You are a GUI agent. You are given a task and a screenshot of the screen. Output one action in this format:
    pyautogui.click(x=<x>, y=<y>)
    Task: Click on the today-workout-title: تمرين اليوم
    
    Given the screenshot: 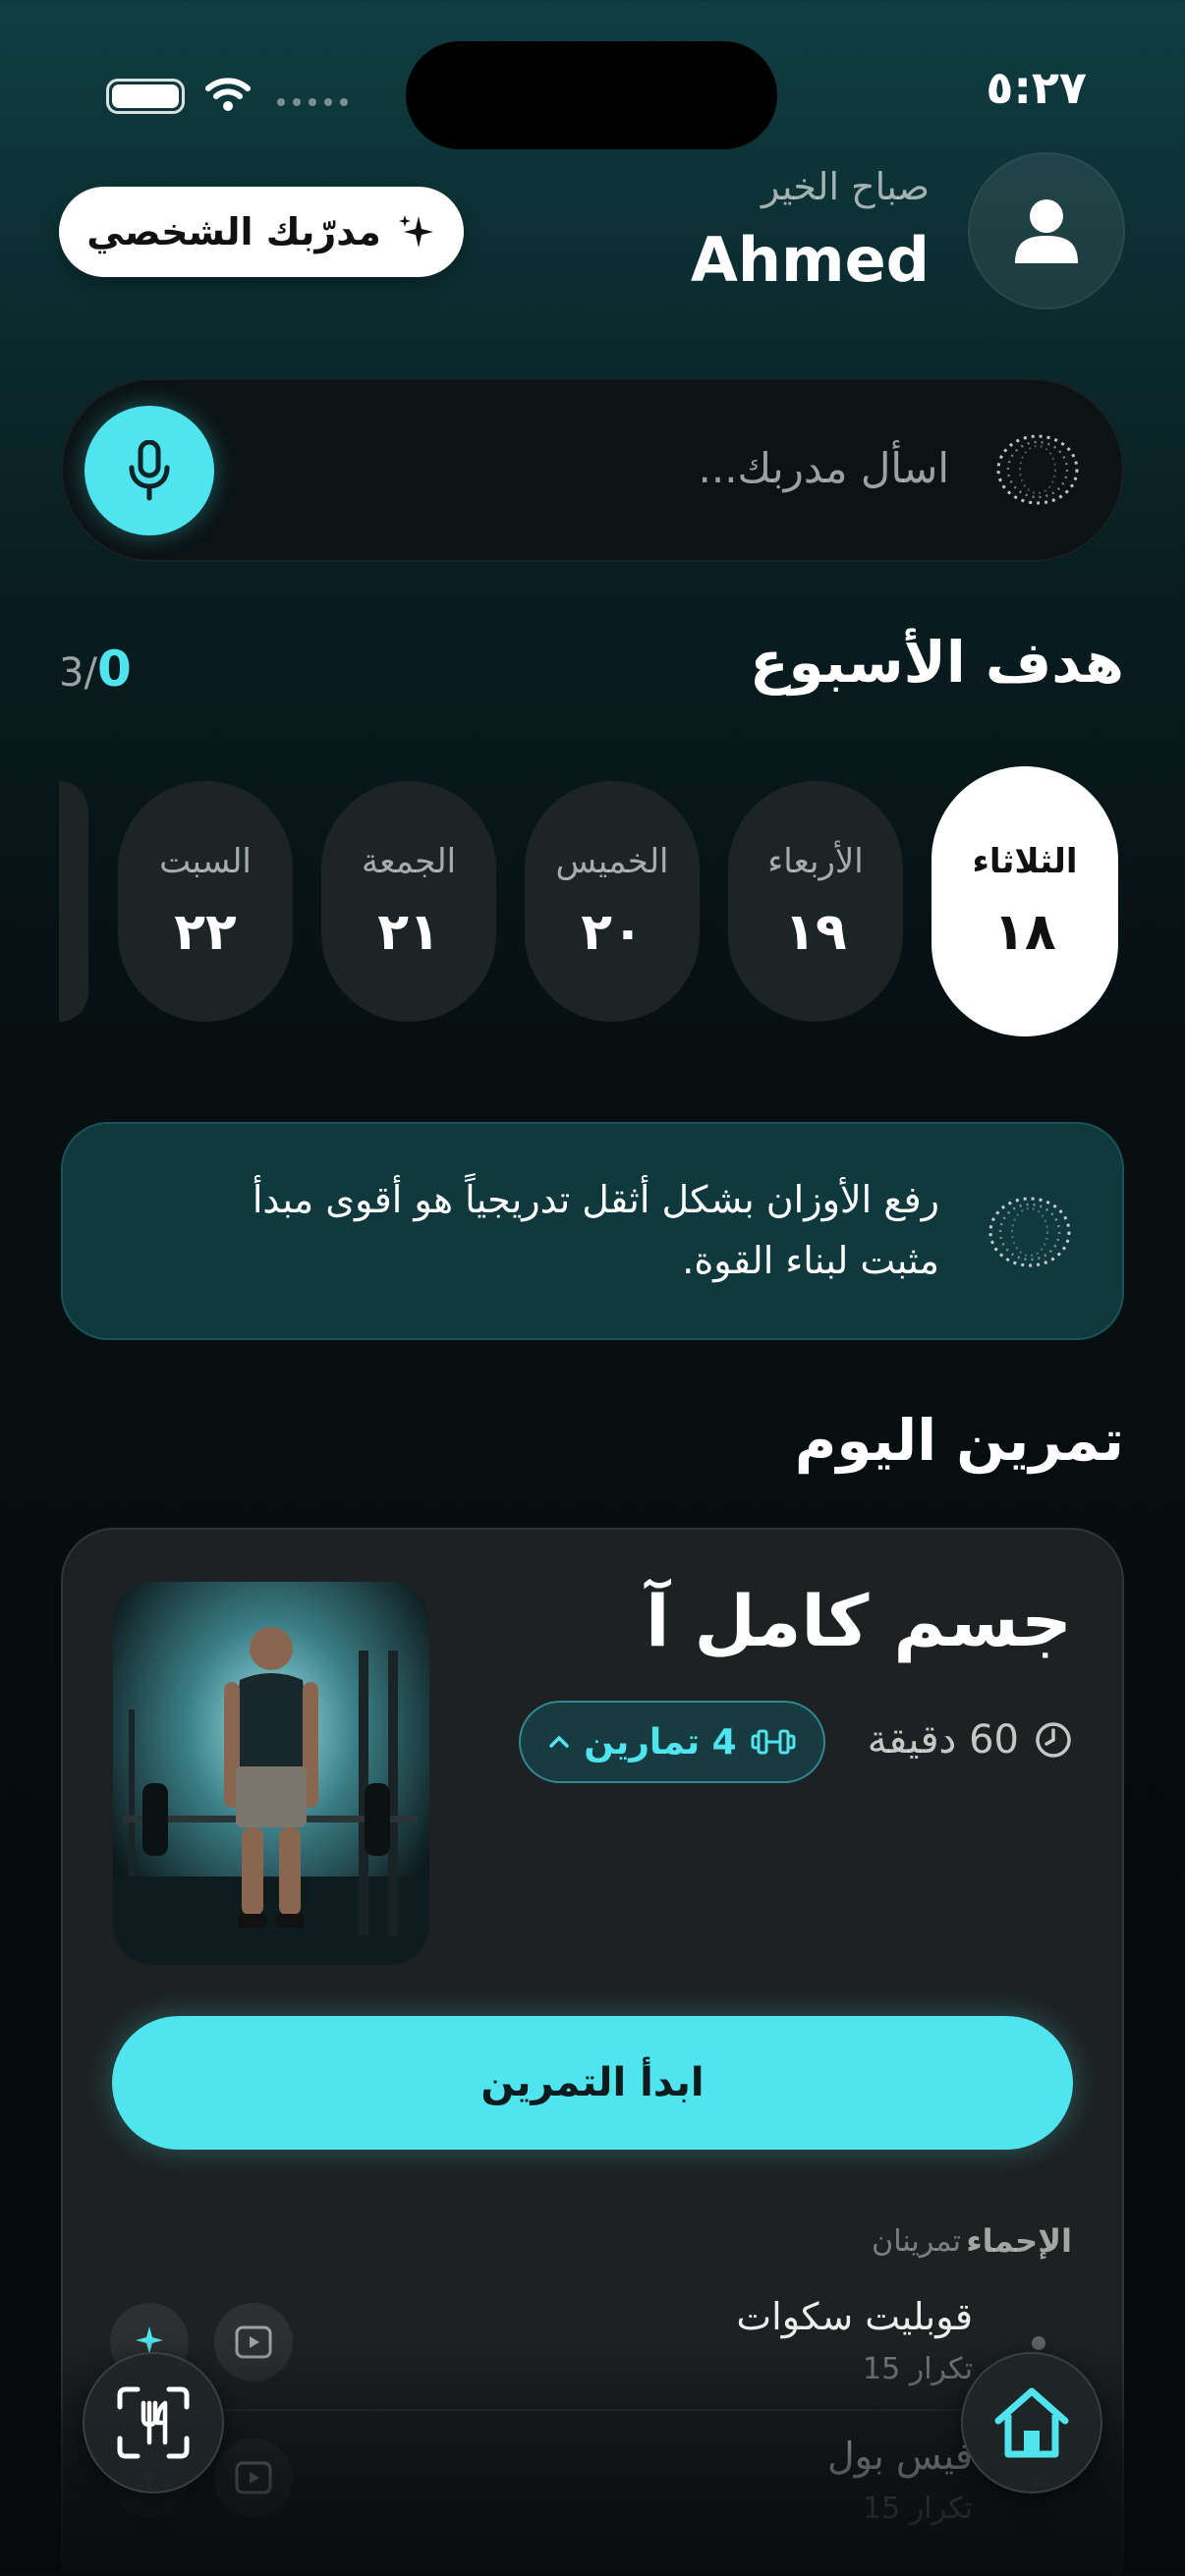 What is the action you would take?
    pyautogui.click(x=959, y=1440)
    